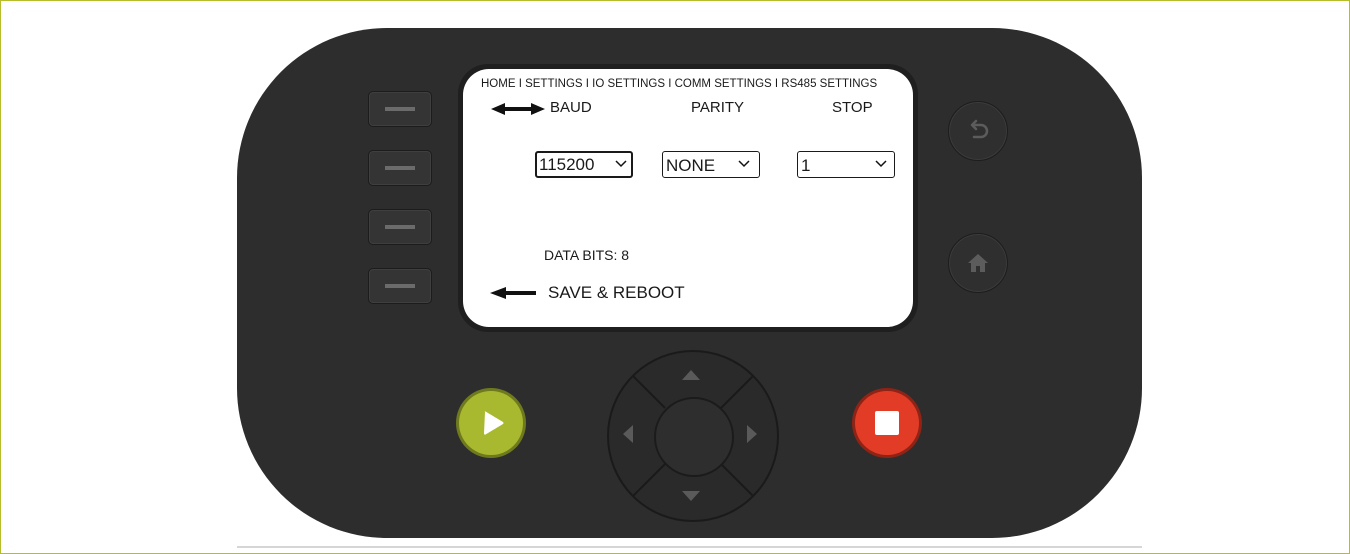 This screenshot has width=1350, height=554. I want to click on arrow-down-icon, so click(691, 496).